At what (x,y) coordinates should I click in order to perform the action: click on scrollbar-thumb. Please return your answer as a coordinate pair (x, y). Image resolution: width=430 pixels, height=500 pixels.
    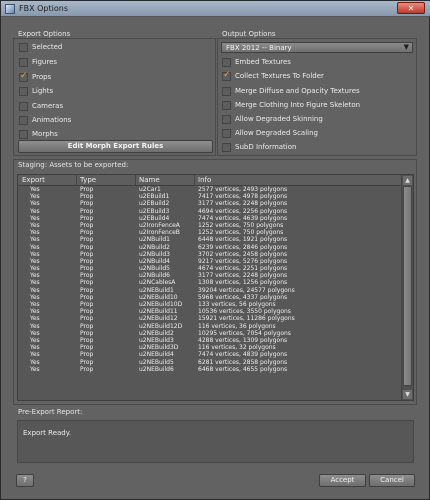
    Looking at the image, I should click on (407, 286).